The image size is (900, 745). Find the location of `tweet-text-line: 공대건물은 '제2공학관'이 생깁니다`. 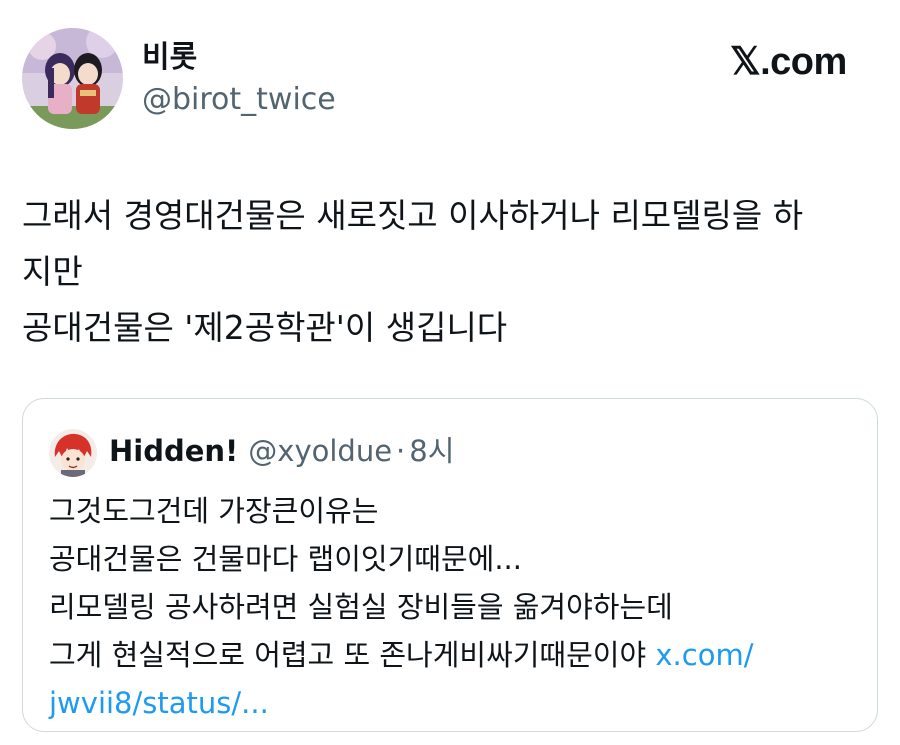

tweet-text-line: 공대건물은 '제2공학관'이 생깁니다 is located at coordinates (265, 327).